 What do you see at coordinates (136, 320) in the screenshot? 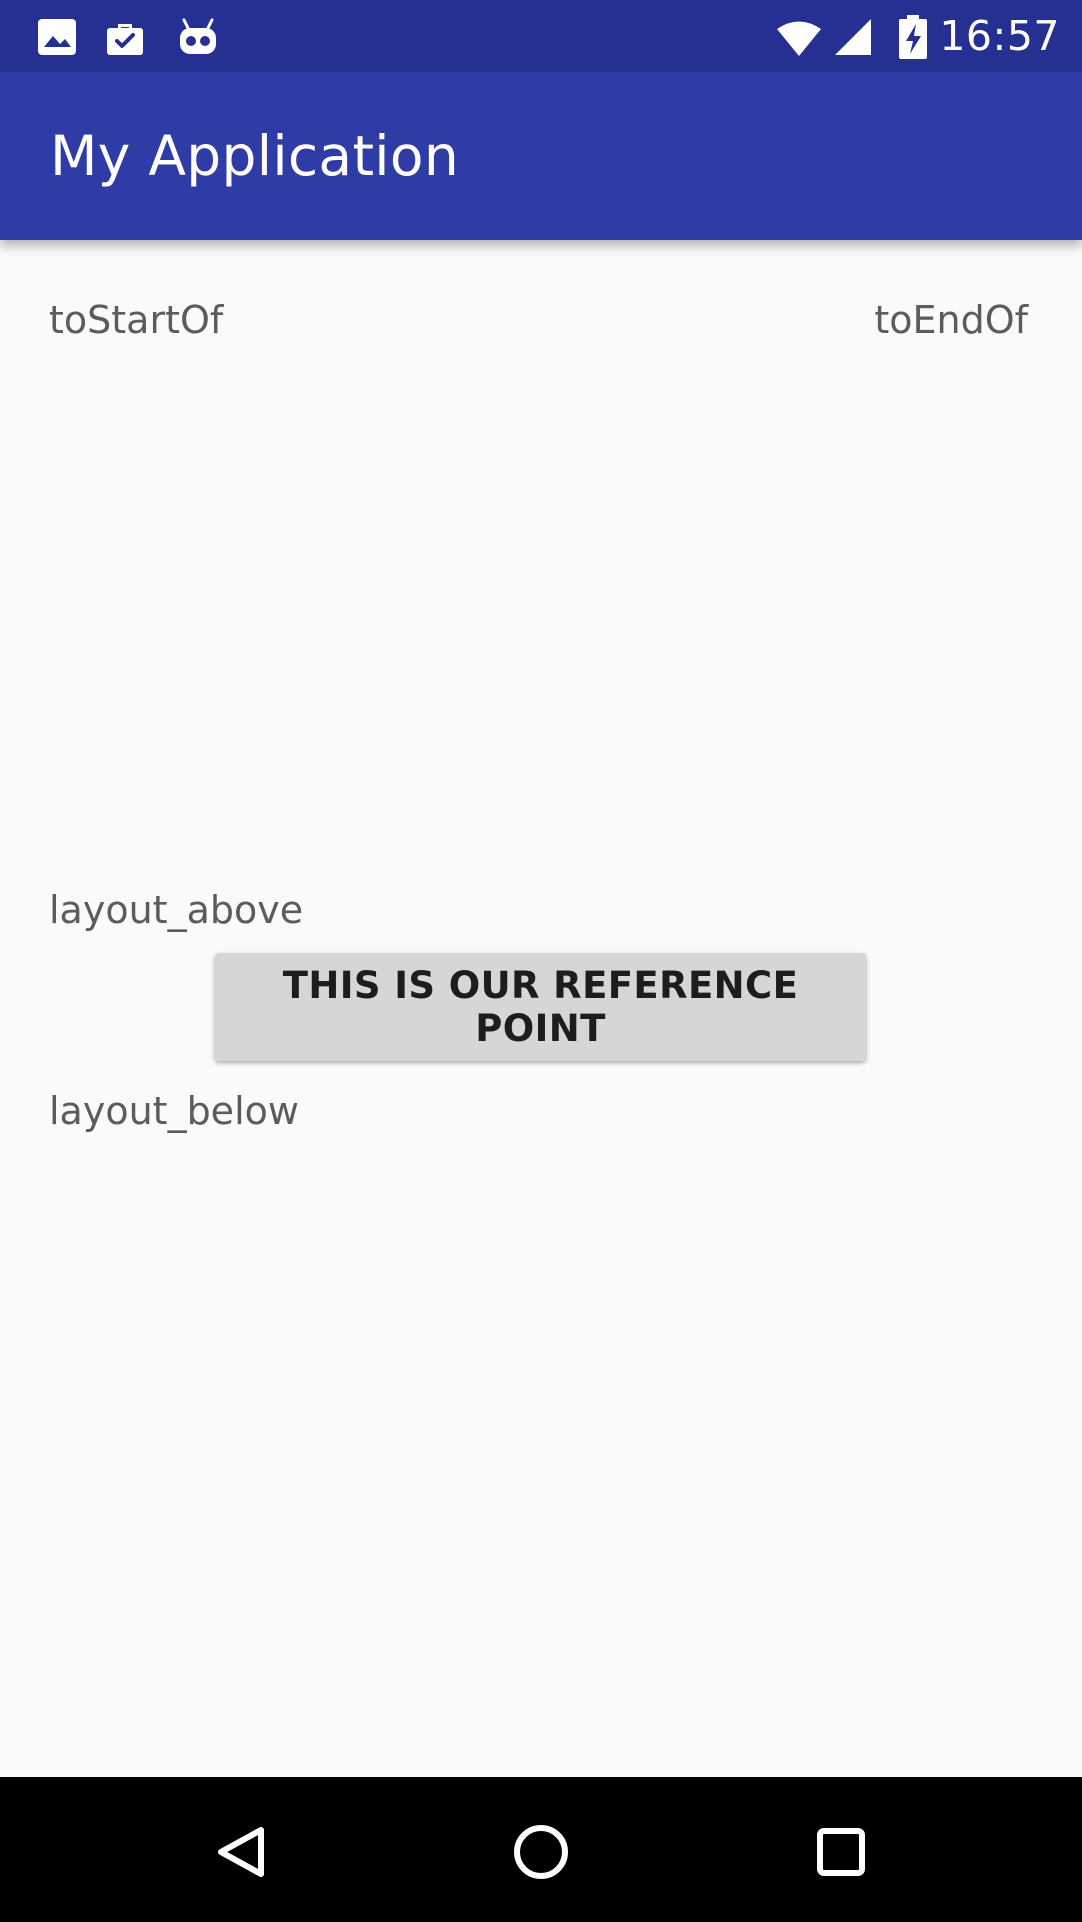
I see `to-start-of-label: toStartOf` at bounding box center [136, 320].